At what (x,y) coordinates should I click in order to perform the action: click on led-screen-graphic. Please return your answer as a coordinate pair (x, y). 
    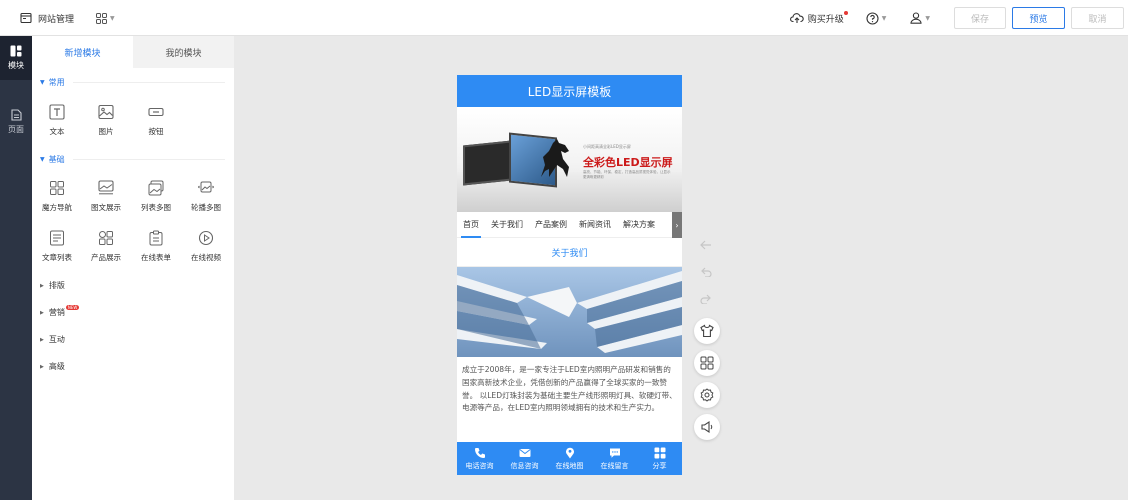
    Looking at the image, I should click on (487, 163).